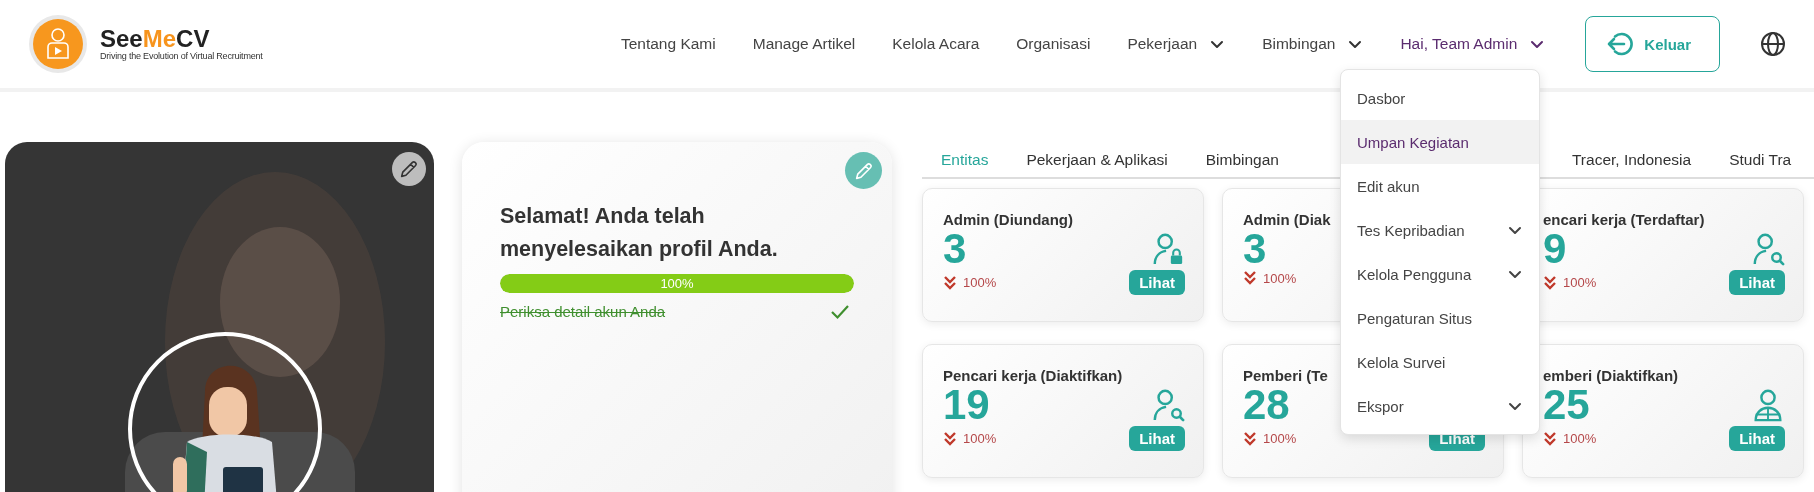 The height and width of the screenshot is (492, 1814). Describe the element at coordinates (1097, 159) in the screenshot. I see `tab: Pekerjaan & Aplikasi` at that location.